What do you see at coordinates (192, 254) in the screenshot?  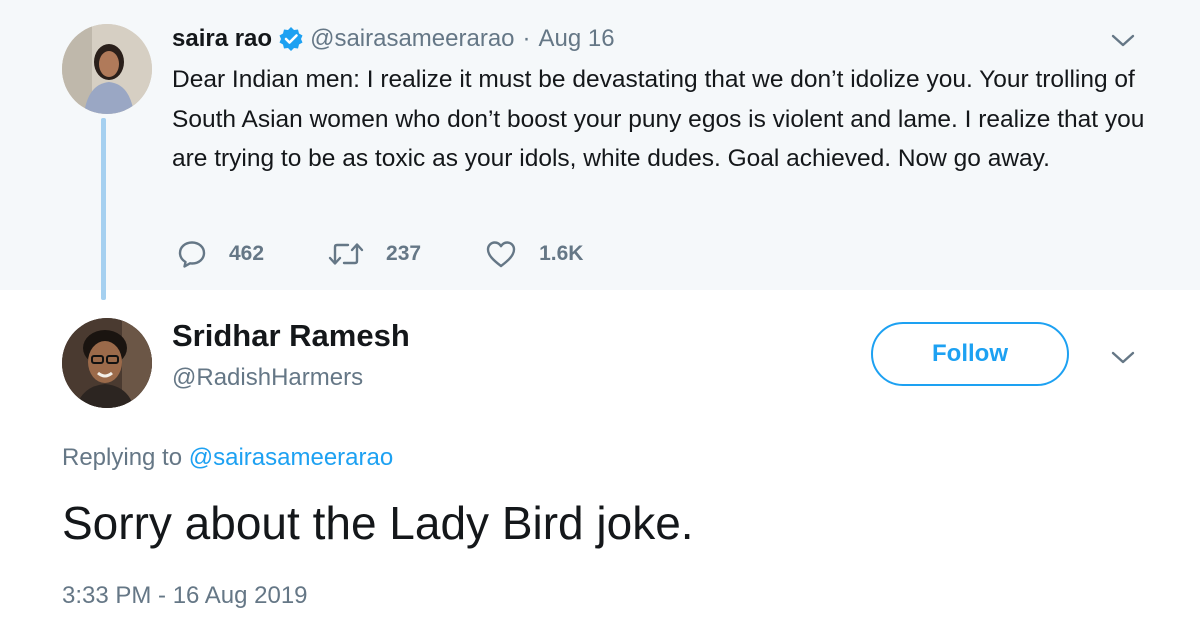 I see `reply-icon` at bounding box center [192, 254].